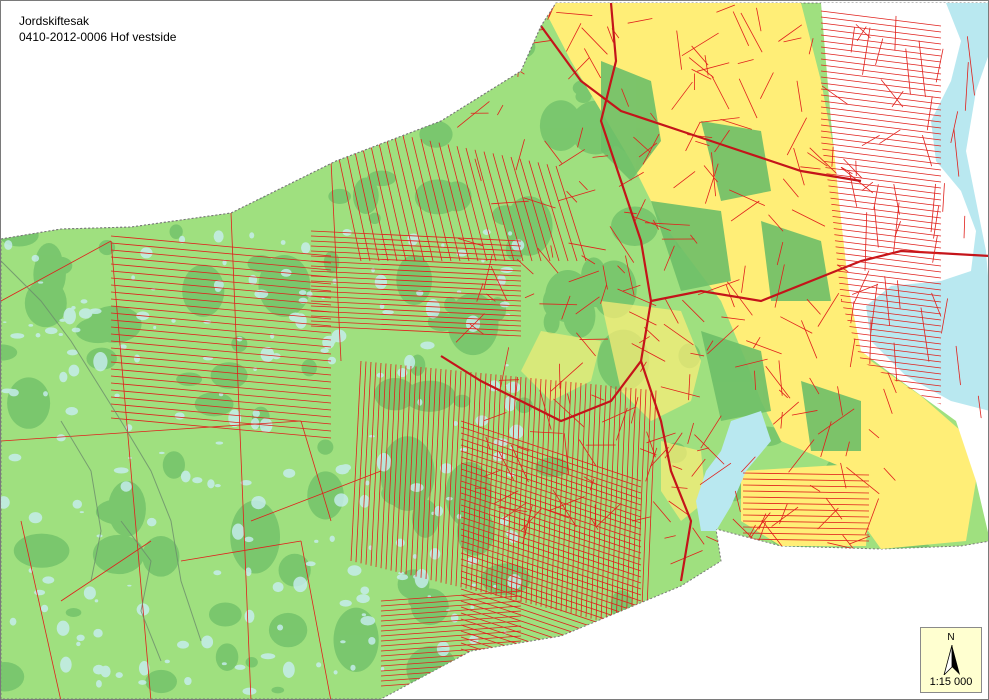 This screenshot has width=989, height=700. What do you see at coordinates (951, 682) in the screenshot?
I see `scale-label: 1:15 000` at bounding box center [951, 682].